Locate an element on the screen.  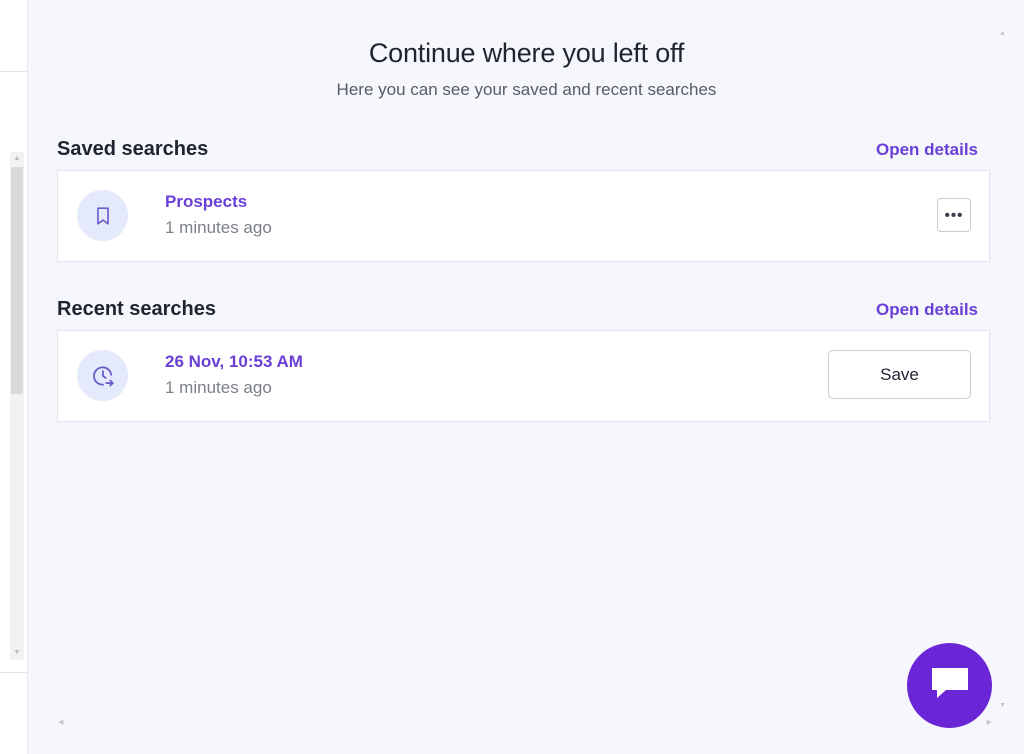
recent-open-details-link: Open details is located at coordinates (927, 310).